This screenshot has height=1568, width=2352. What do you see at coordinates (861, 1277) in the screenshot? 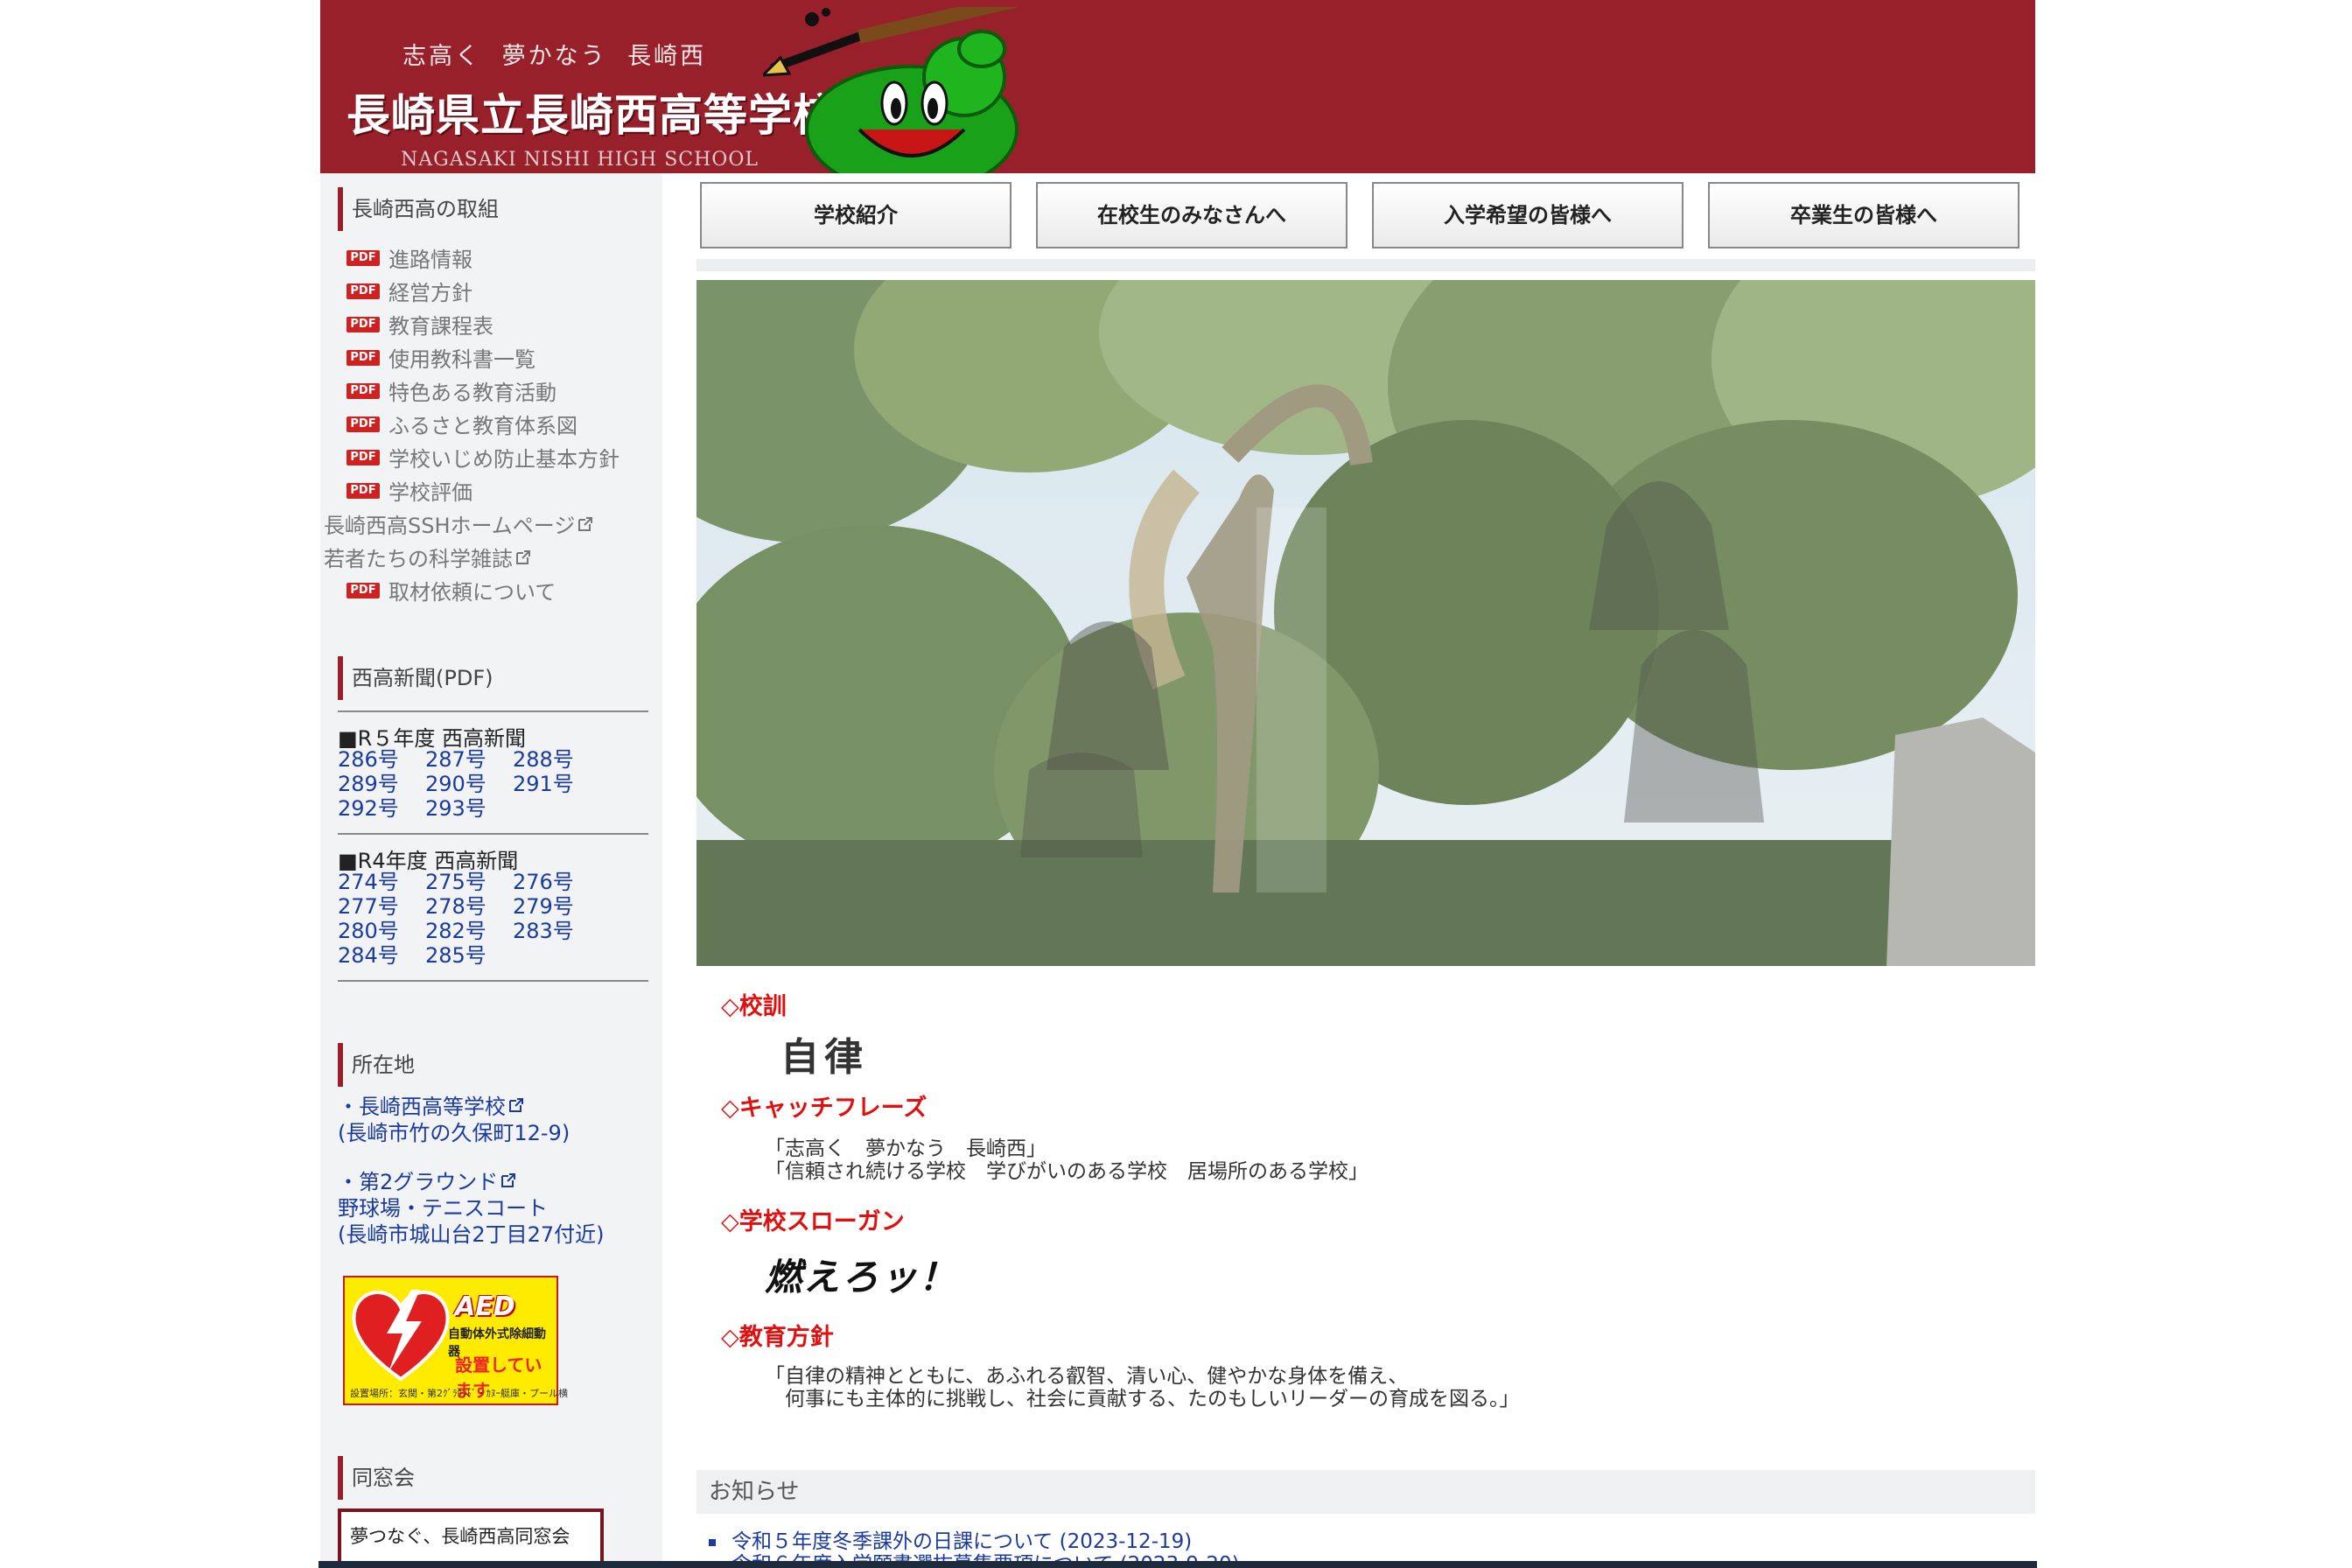
I see `school-slogan: 燃えろッ！` at bounding box center [861, 1277].